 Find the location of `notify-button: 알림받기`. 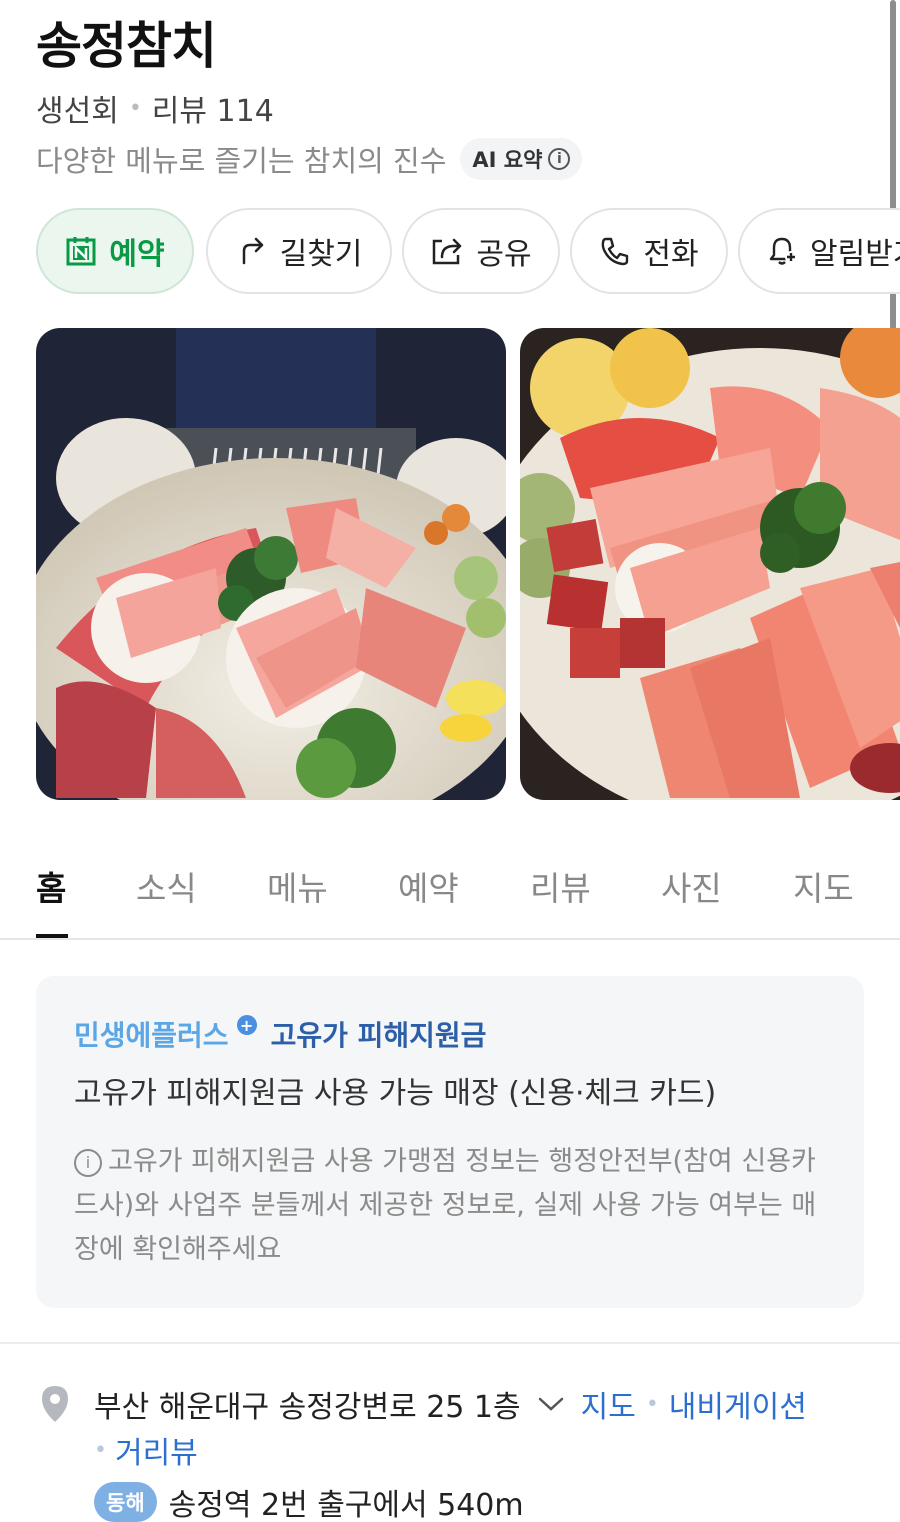

notify-button: 알림받기 is located at coordinates (819, 251).